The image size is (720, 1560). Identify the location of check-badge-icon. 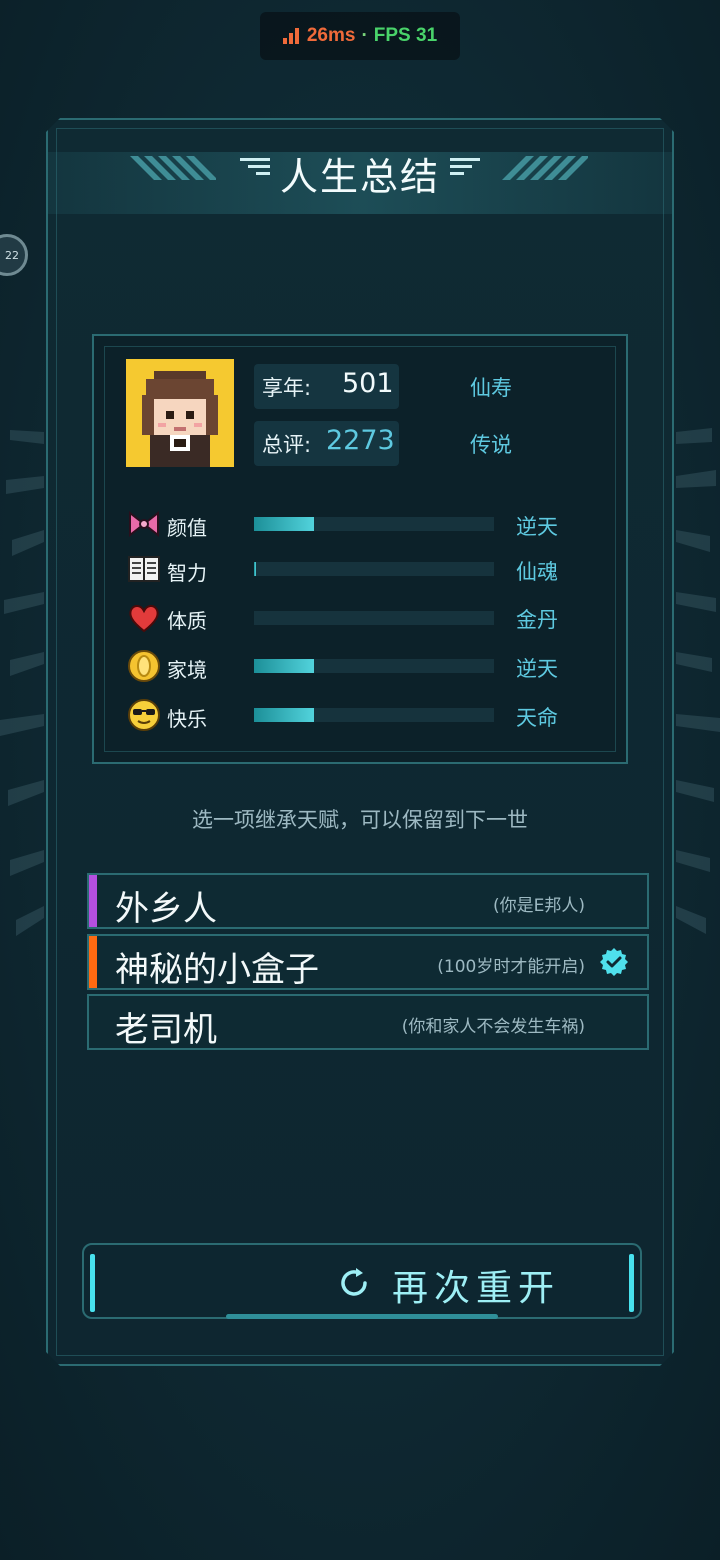
(614, 962).